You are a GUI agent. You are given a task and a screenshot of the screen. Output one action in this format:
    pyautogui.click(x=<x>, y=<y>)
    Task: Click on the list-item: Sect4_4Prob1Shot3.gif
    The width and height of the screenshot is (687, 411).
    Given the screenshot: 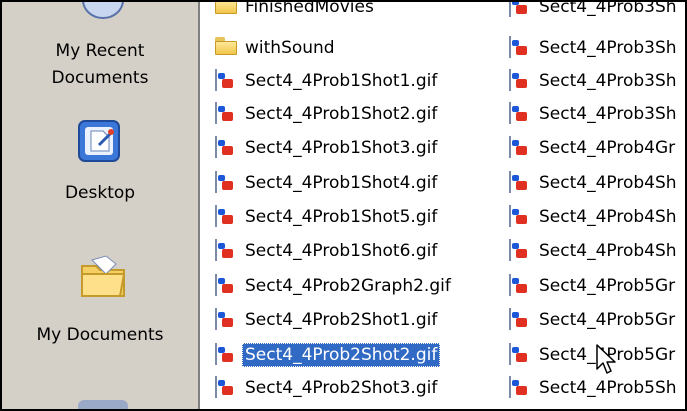 What is the action you would take?
    pyautogui.click(x=356, y=148)
    